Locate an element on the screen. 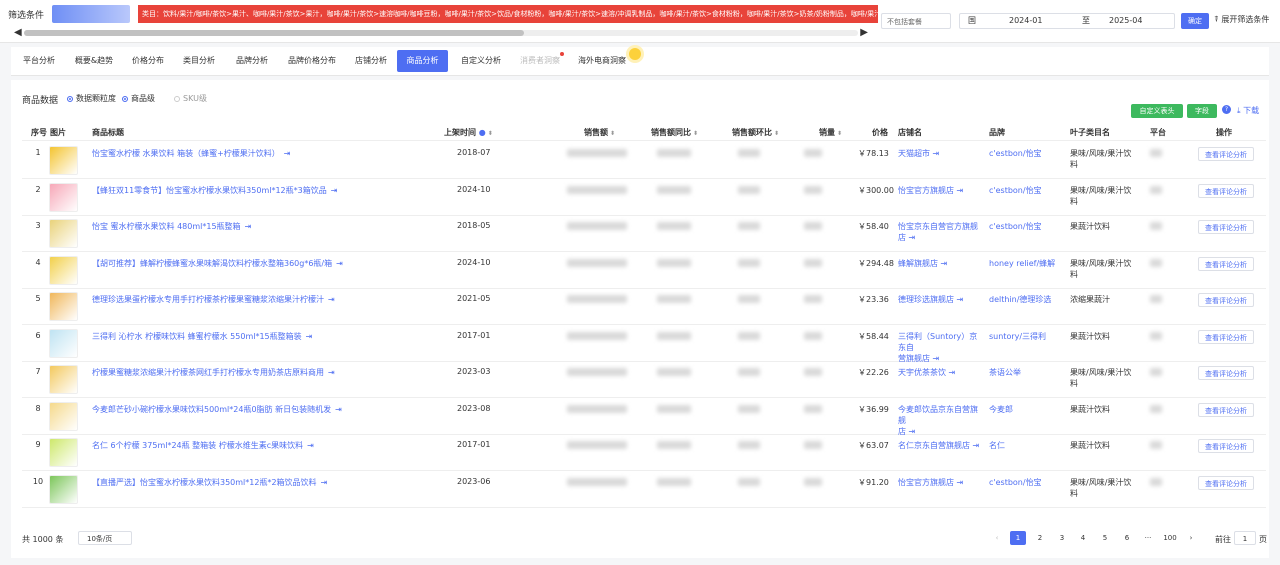 This screenshot has width=1280, height=565. brand-link: 名仁 is located at coordinates (997, 445).